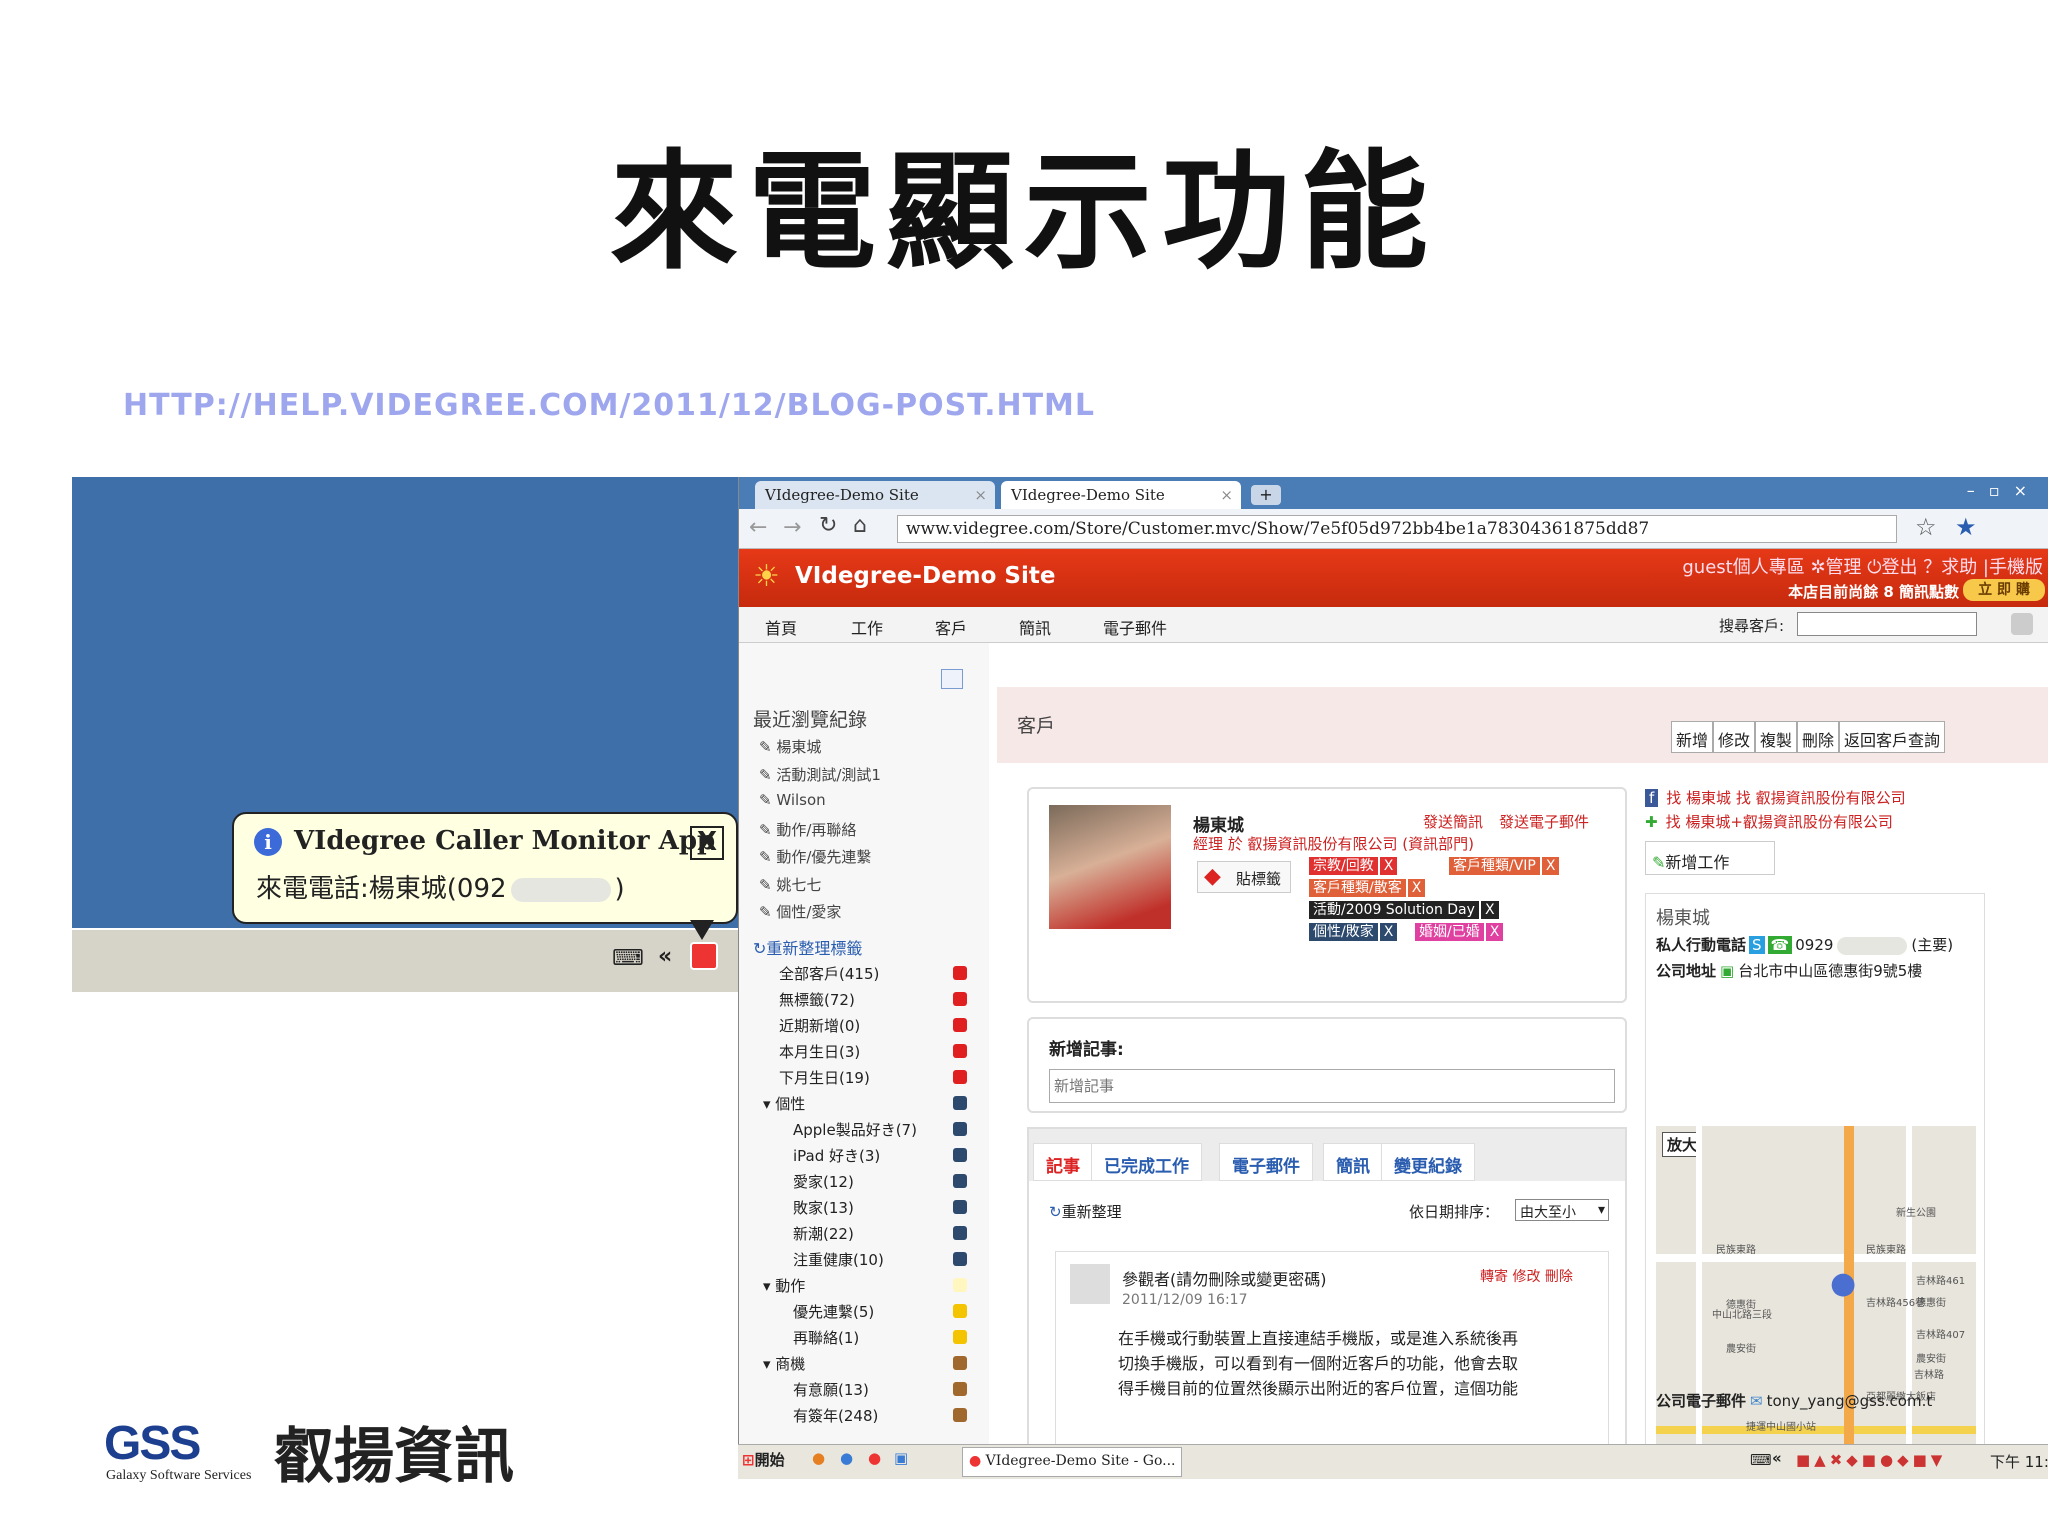 Image resolution: width=2048 pixels, height=1536 pixels. I want to click on new-task-button: ✎新增工作, so click(1710, 858).